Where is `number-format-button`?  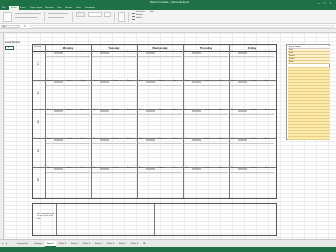 number-format-button is located at coordinates (80, 14).